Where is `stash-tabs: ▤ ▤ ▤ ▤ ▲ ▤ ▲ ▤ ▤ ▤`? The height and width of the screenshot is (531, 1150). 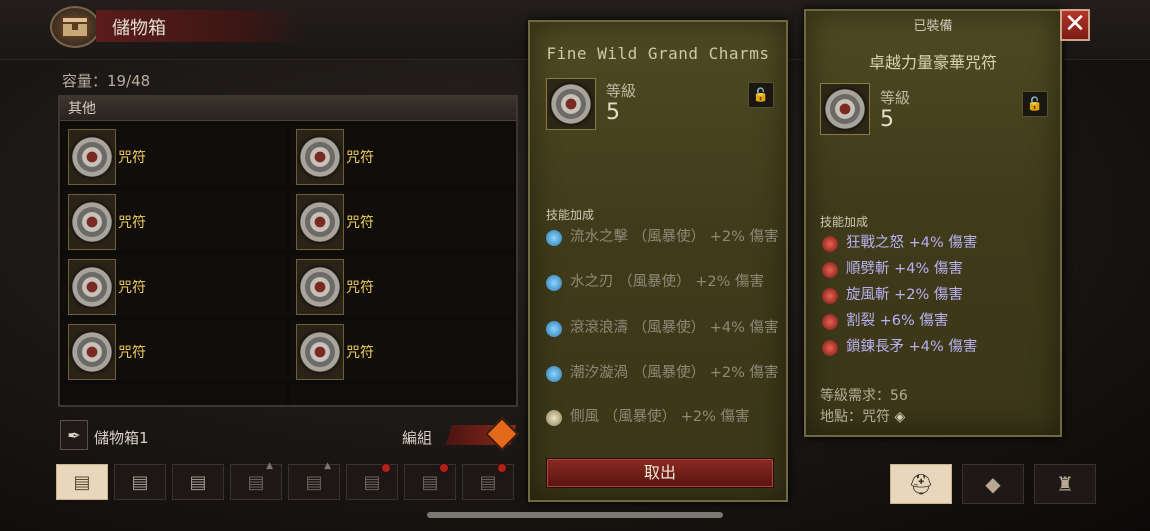
stash-tabs: ▤ ▤ ▤ ▤ ▲ ▤ ▲ ▤ ▤ ▤ is located at coordinates (291, 481).